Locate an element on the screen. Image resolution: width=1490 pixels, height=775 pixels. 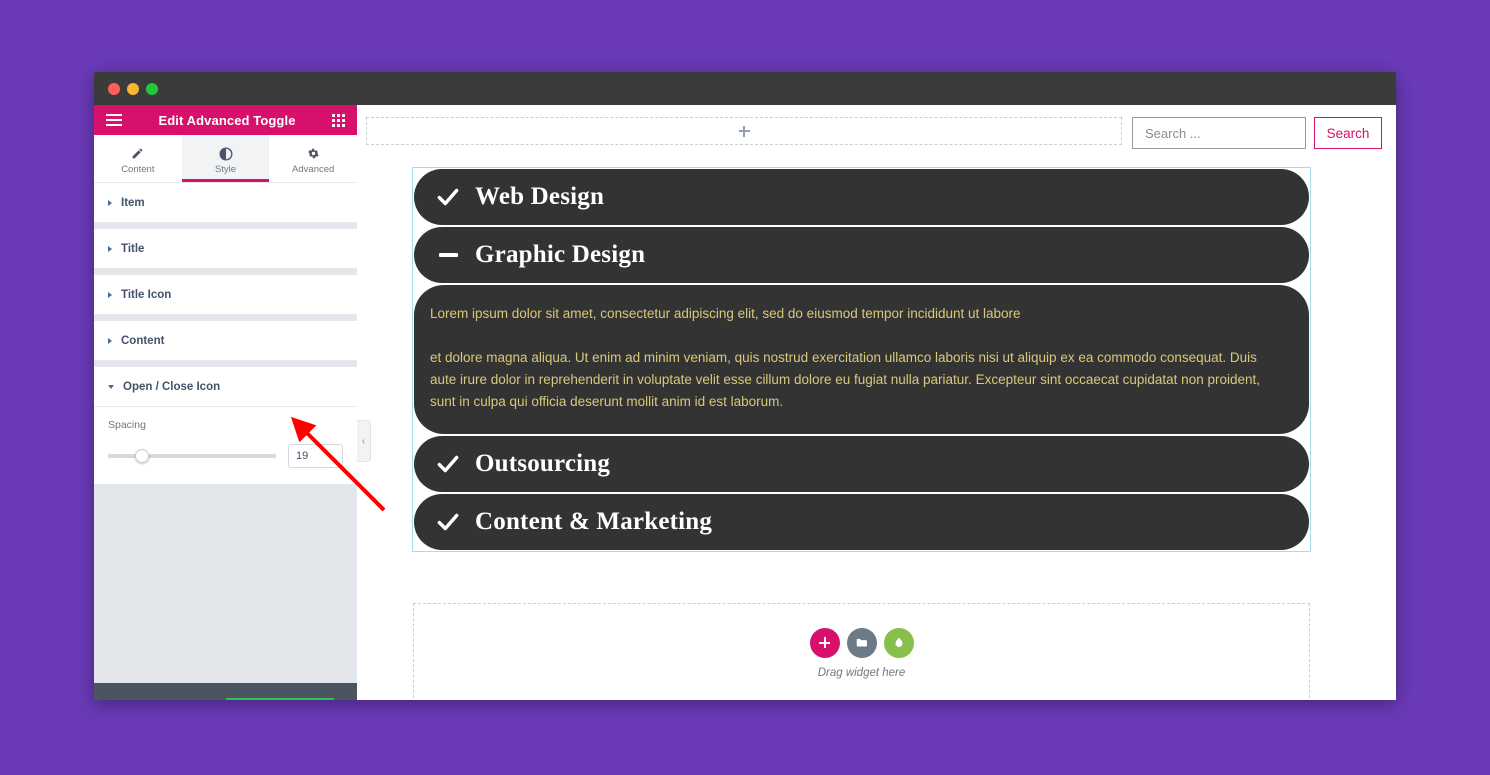
section-title-icon-label: Title Icon is located at coordinates (146, 294).